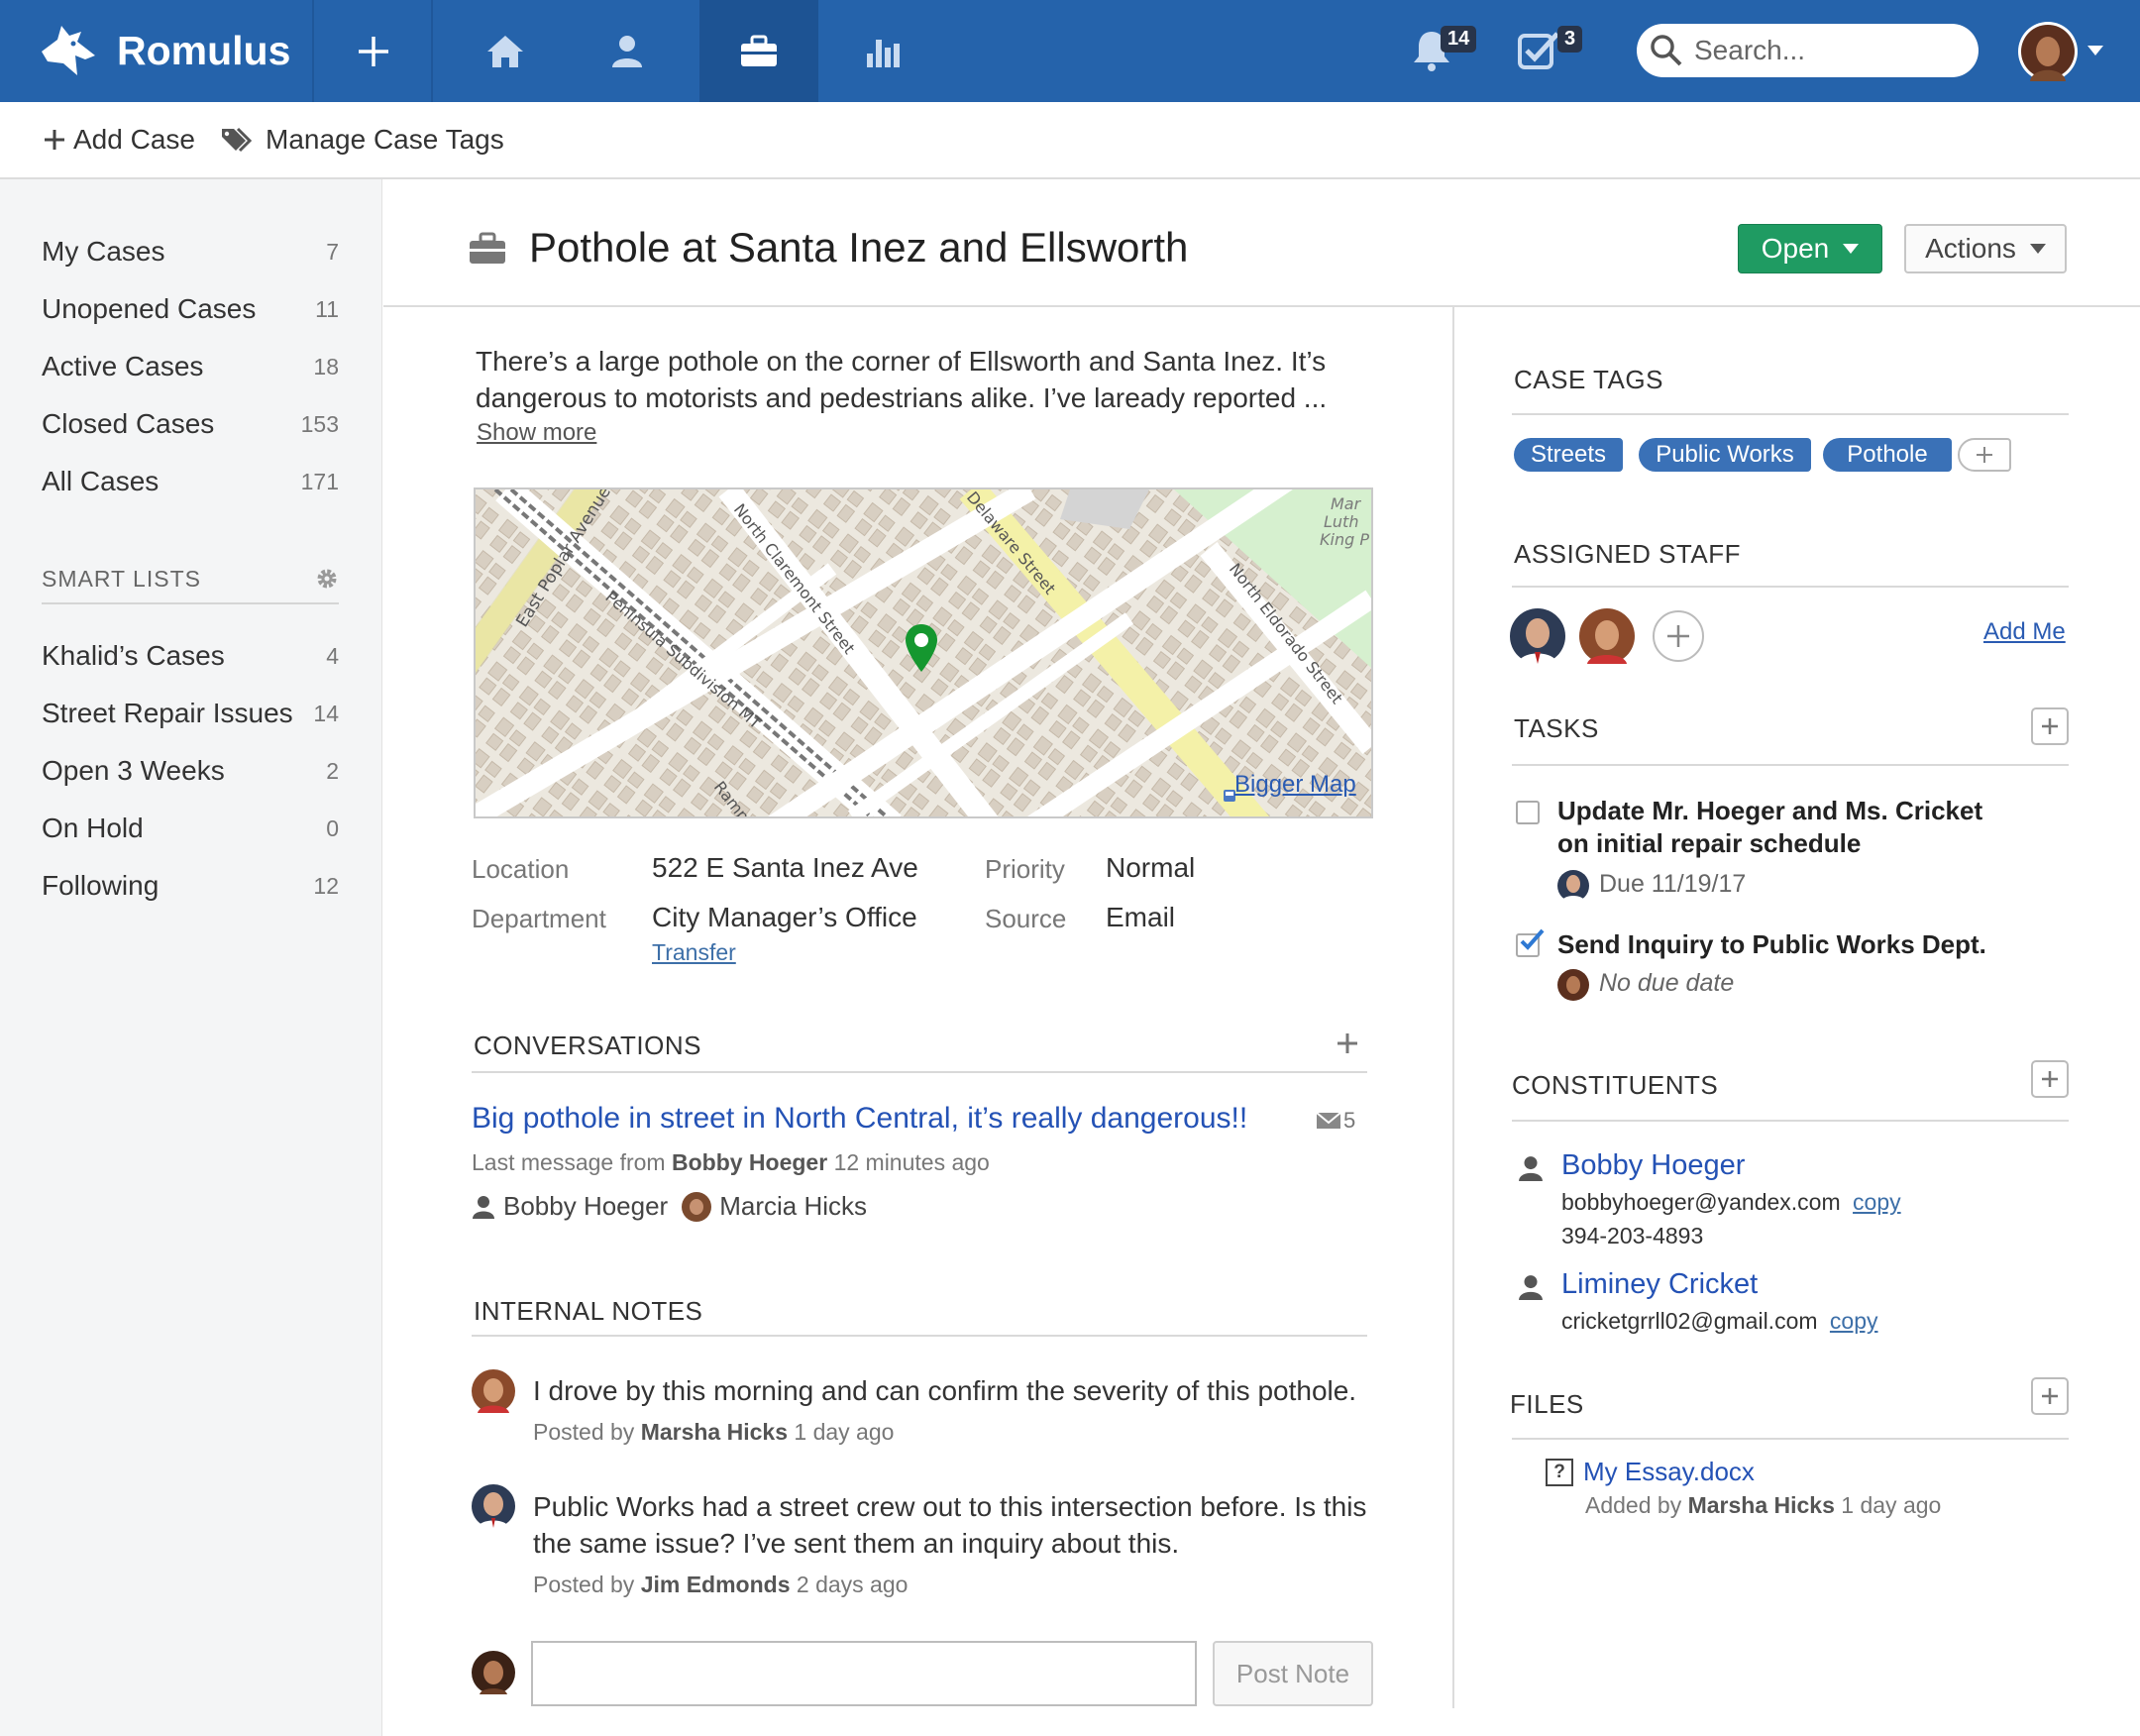 The image size is (2140, 1736). What do you see at coordinates (539, 918) in the screenshot?
I see `department-label: Department` at bounding box center [539, 918].